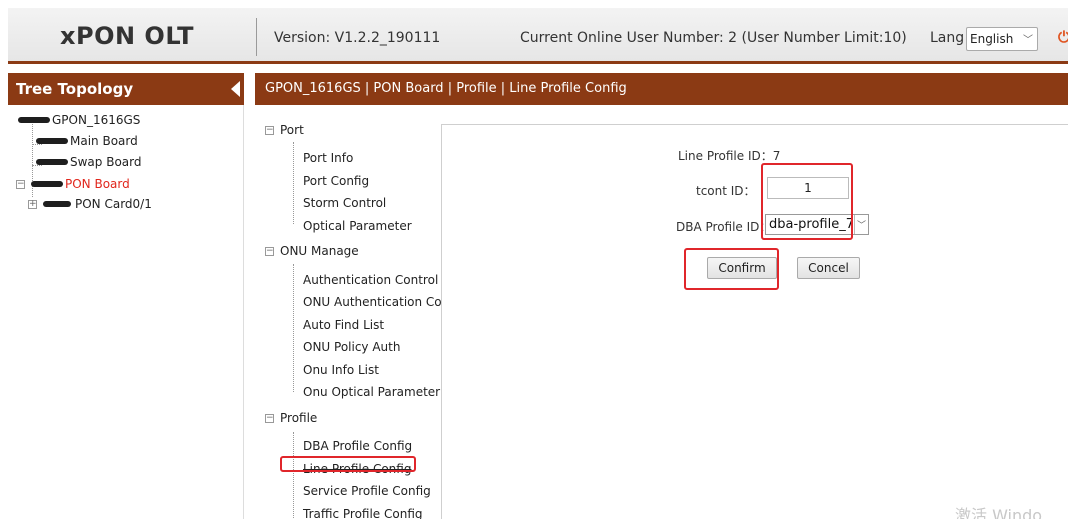 The height and width of the screenshot is (519, 1068). I want to click on dba-profile-id-label: DBA Profile ID：, so click(724, 227).